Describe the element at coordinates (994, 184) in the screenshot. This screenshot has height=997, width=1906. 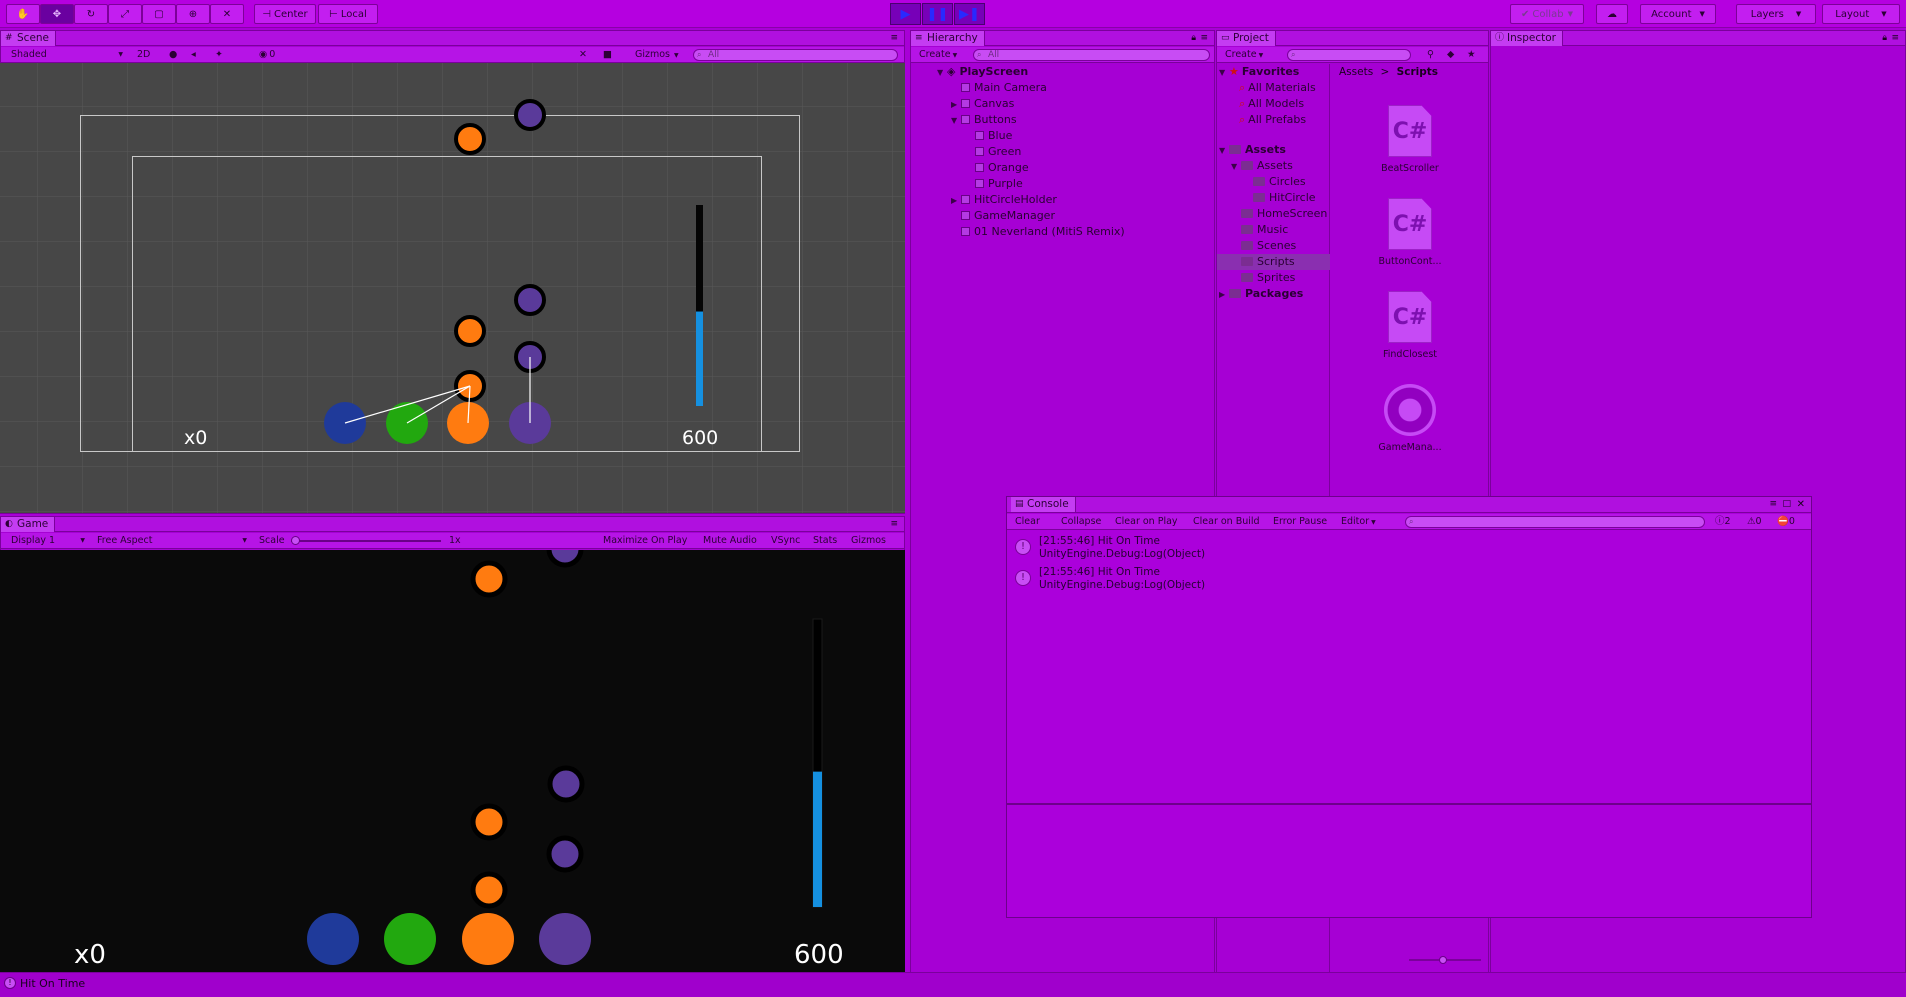
I see `hierarchy-item: Purple` at that location.